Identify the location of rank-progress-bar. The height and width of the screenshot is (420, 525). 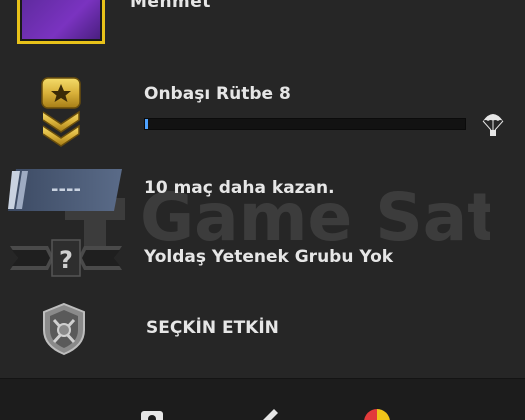
(305, 124).